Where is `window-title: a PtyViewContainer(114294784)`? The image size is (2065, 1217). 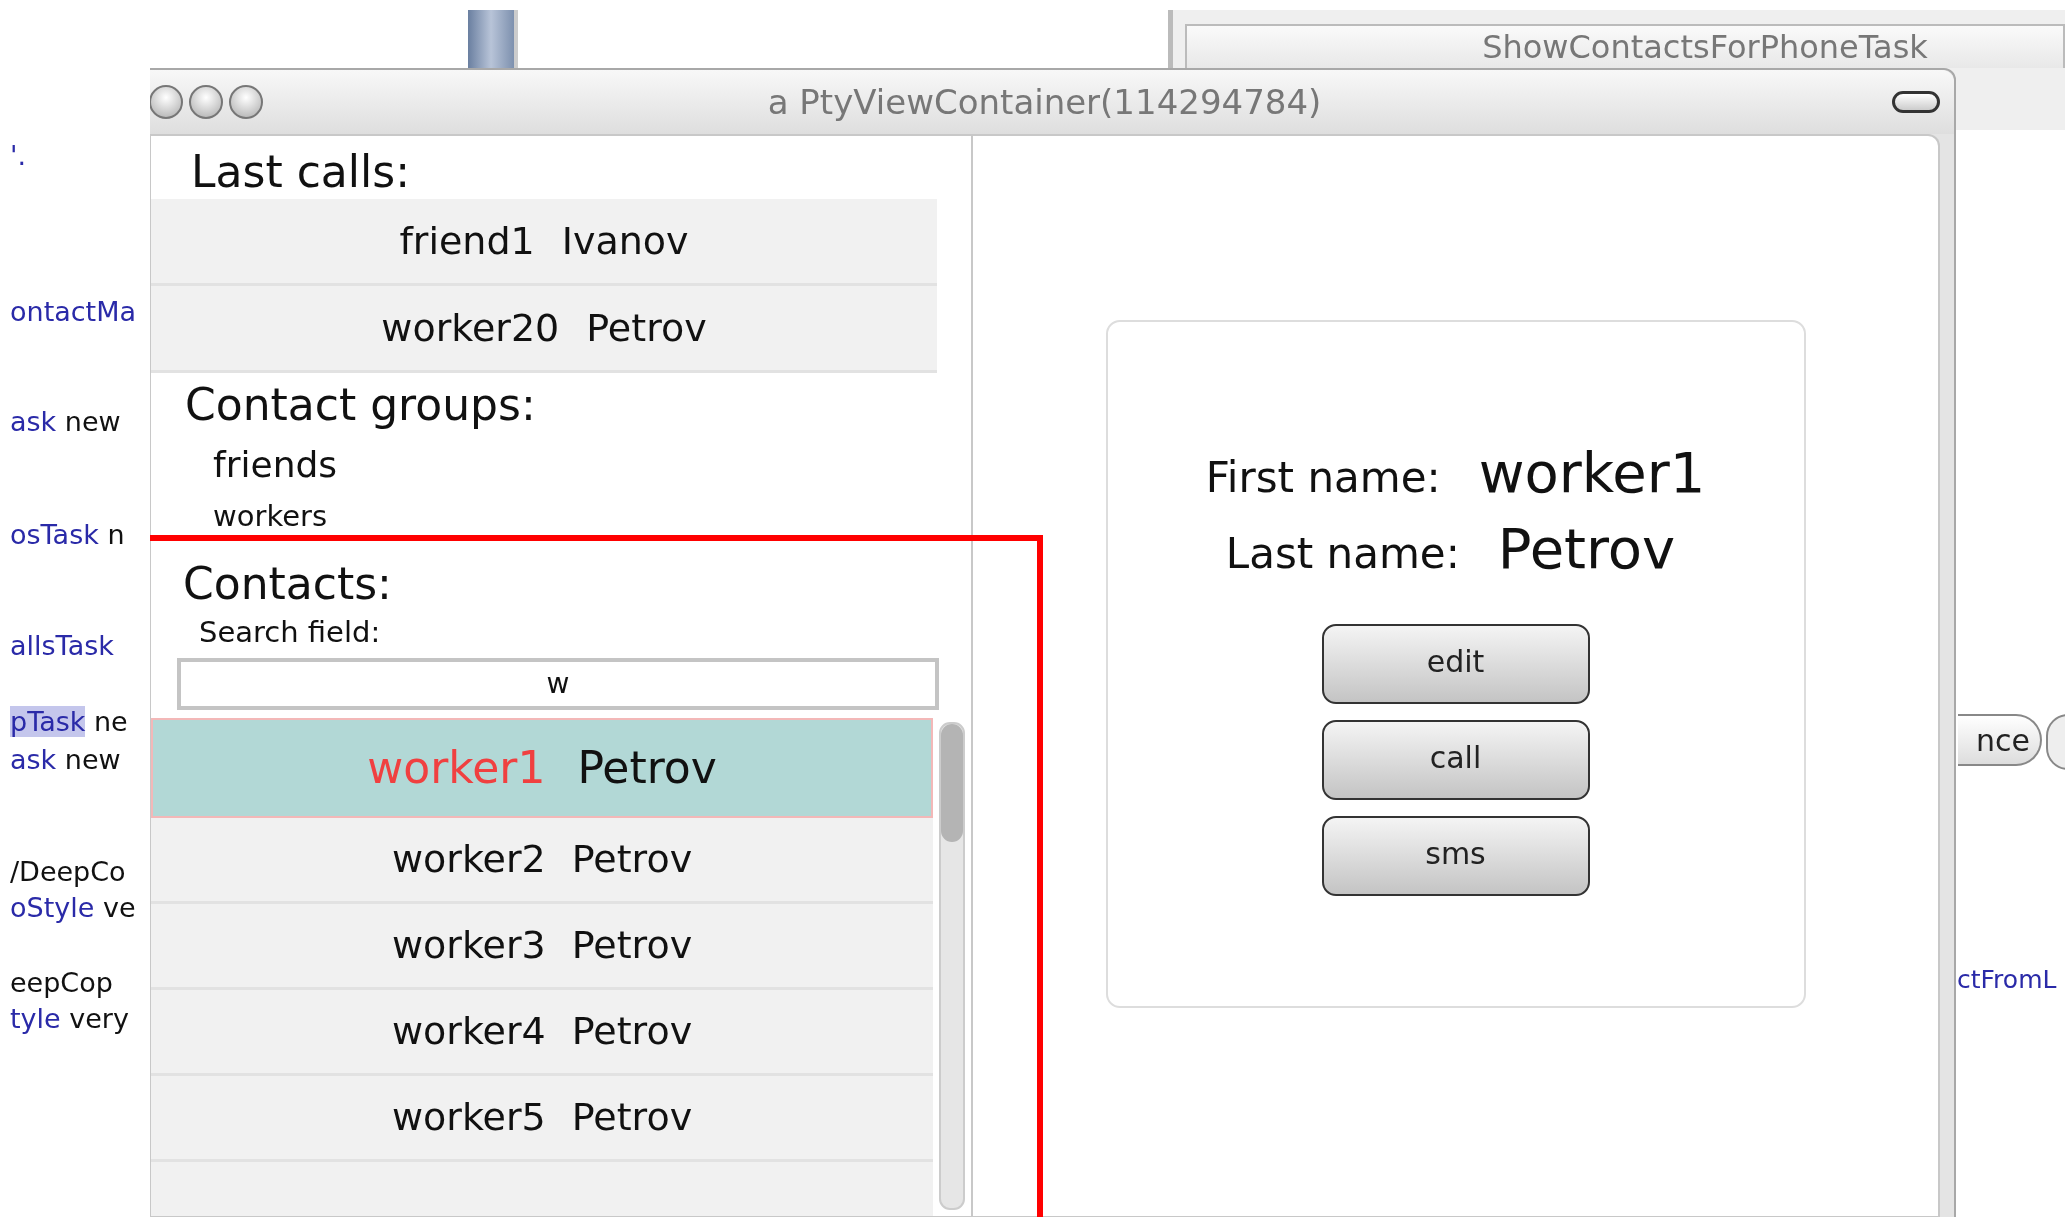
window-title: a PtyViewContainer(114294784) is located at coordinates (1044, 102).